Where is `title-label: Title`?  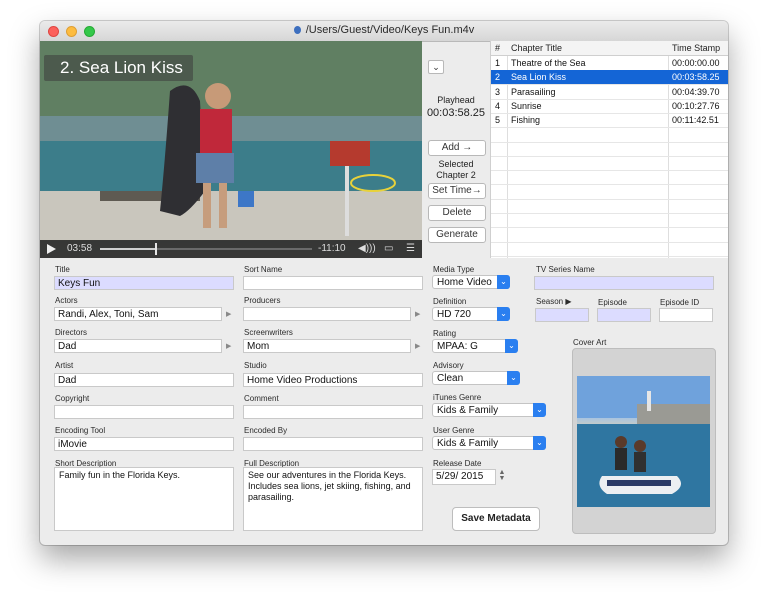
title-label: Title is located at coordinates (62, 269).